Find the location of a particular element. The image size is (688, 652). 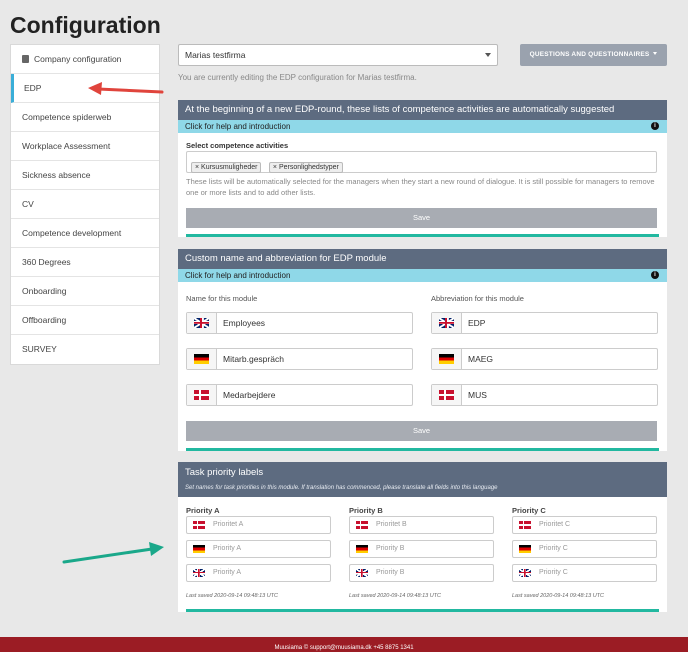

questions-button-label: QUESTIONS AND QUESTIONNAIRES is located at coordinates (589, 54).